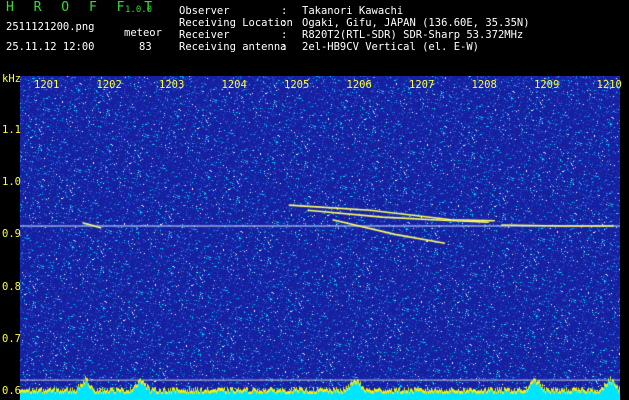 This screenshot has width=629, height=400. Describe the element at coordinates (422, 85) in the screenshot. I see `x-tick-label: 1207` at that location.